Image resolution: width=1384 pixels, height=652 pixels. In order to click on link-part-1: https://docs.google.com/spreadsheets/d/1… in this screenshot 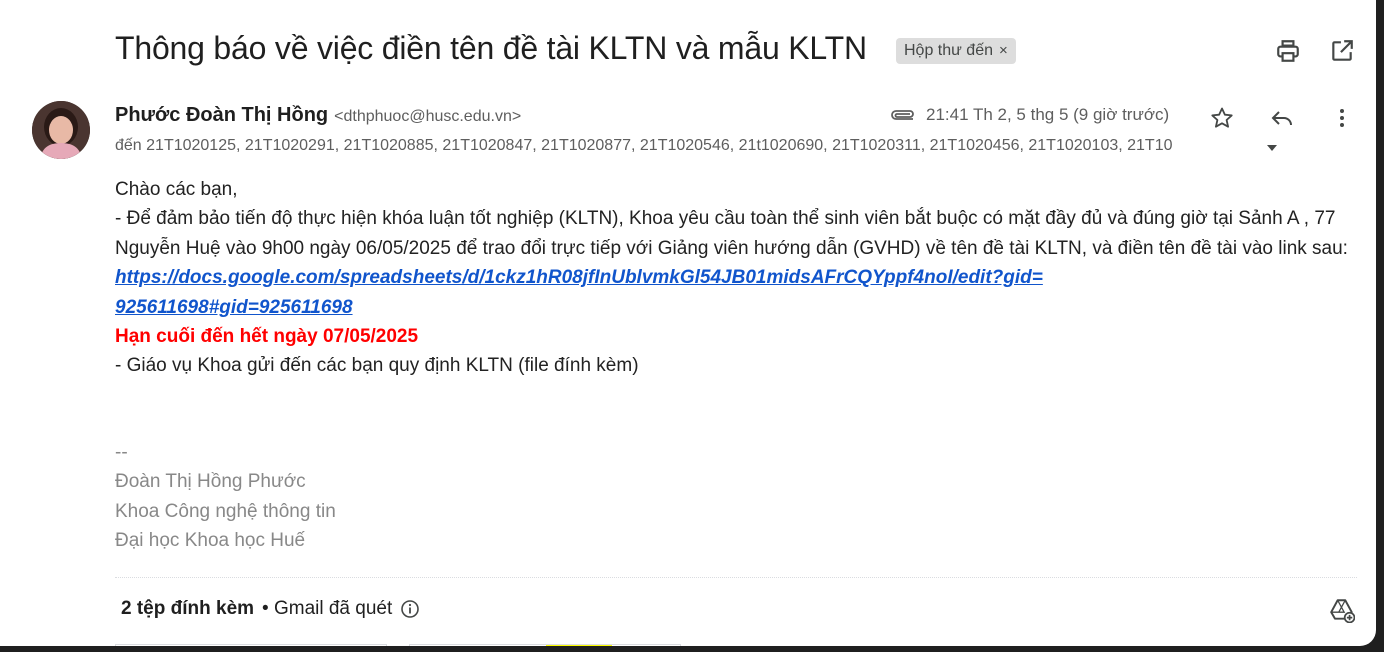, I will do `click(579, 278)`.